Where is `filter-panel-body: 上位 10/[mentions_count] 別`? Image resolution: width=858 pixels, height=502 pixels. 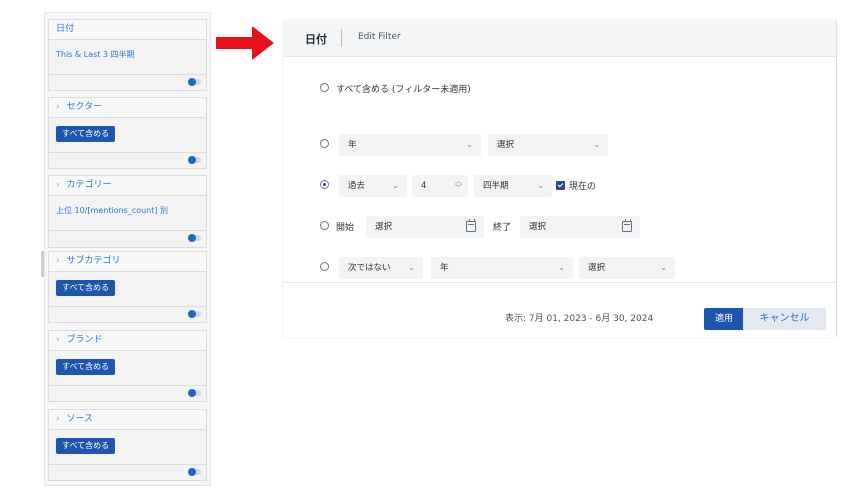 filter-panel-body: 上位 10/[mentions_count] 別 is located at coordinates (127, 213).